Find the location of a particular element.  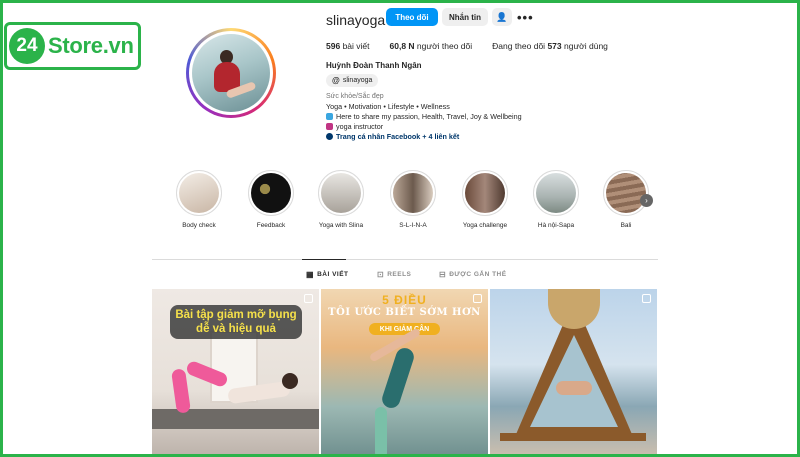

followers-stat: 60,8 N người theo dõi is located at coordinates (431, 46).